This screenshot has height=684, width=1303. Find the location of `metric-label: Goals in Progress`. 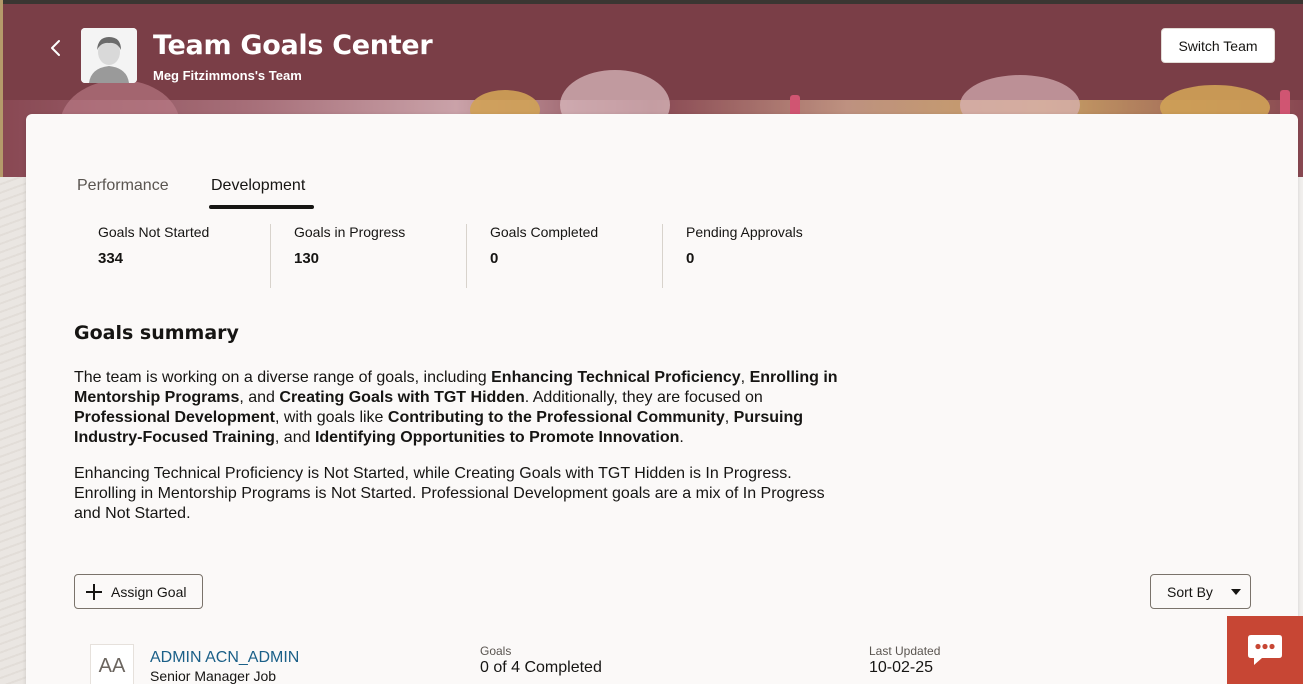

metric-label: Goals in Progress is located at coordinates (350, 232).